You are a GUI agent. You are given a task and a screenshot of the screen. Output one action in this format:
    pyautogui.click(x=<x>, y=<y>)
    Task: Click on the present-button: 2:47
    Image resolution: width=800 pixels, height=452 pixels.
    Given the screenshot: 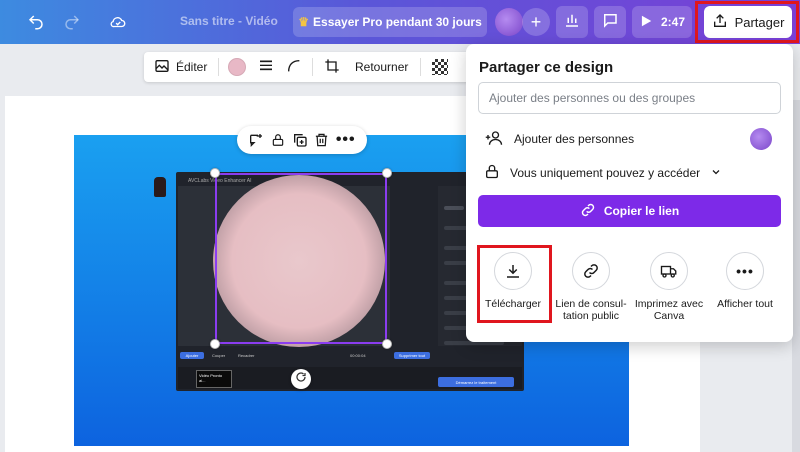 What is the action you would take?
    pyautogui.click(x=662, y=22)
    